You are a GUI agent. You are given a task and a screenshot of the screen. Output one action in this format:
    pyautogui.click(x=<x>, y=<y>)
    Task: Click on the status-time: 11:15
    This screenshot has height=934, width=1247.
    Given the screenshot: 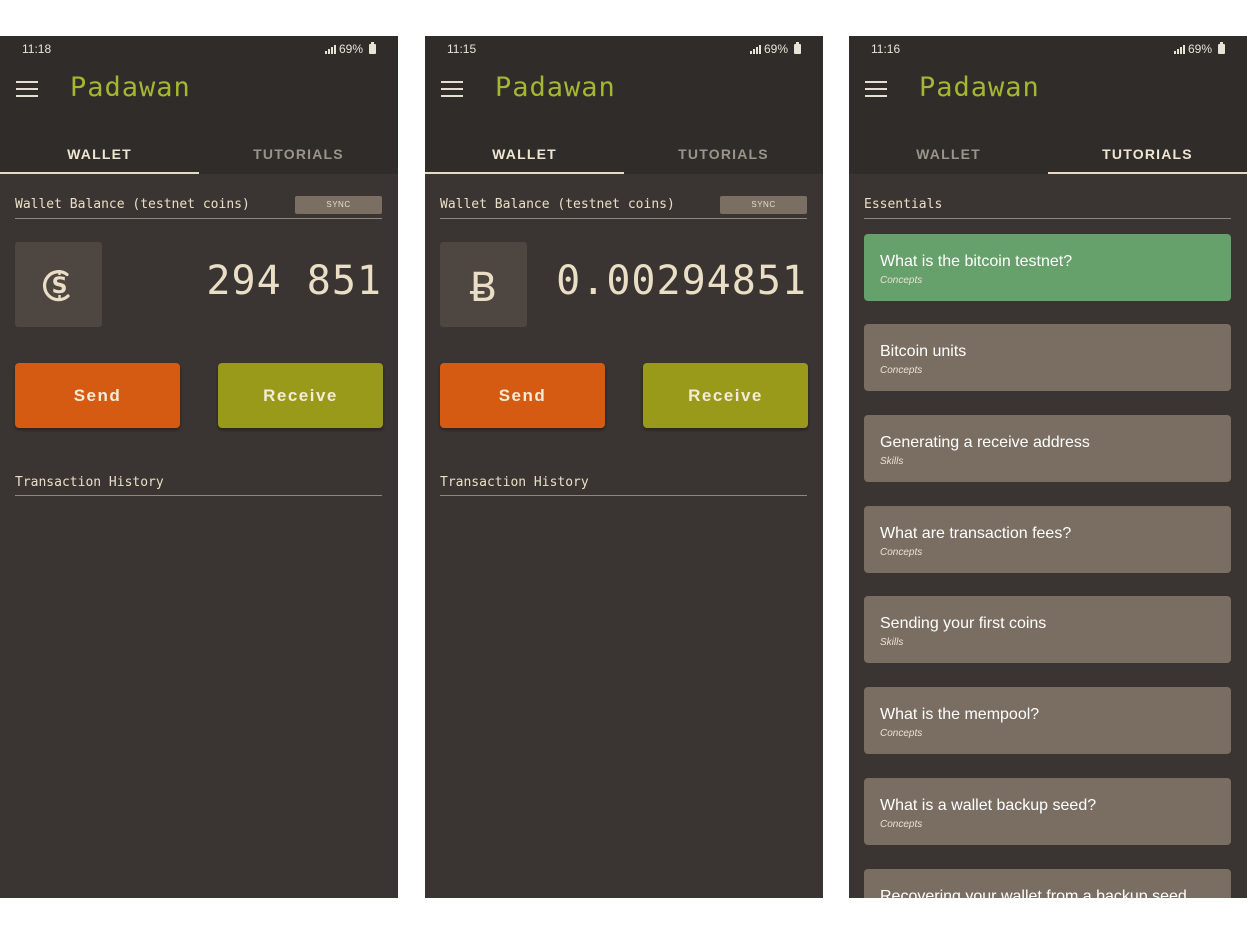 What is the action you would take?
    pyautogui.click(x=462, y=49)
    